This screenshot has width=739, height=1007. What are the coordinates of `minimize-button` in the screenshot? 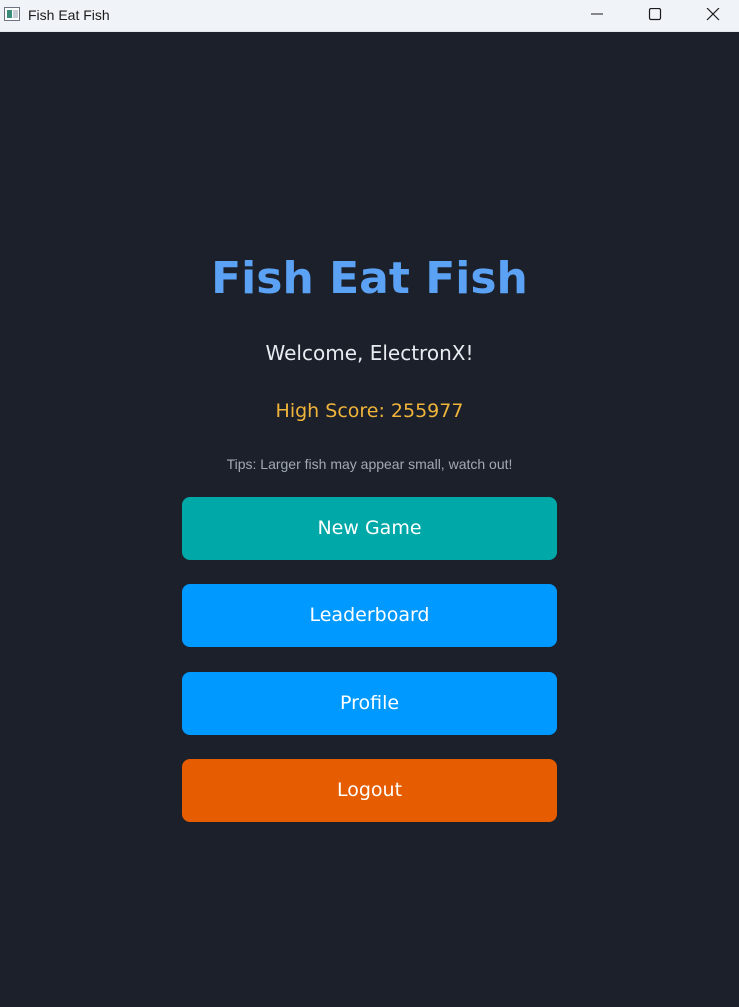 It's located at (597, 16).